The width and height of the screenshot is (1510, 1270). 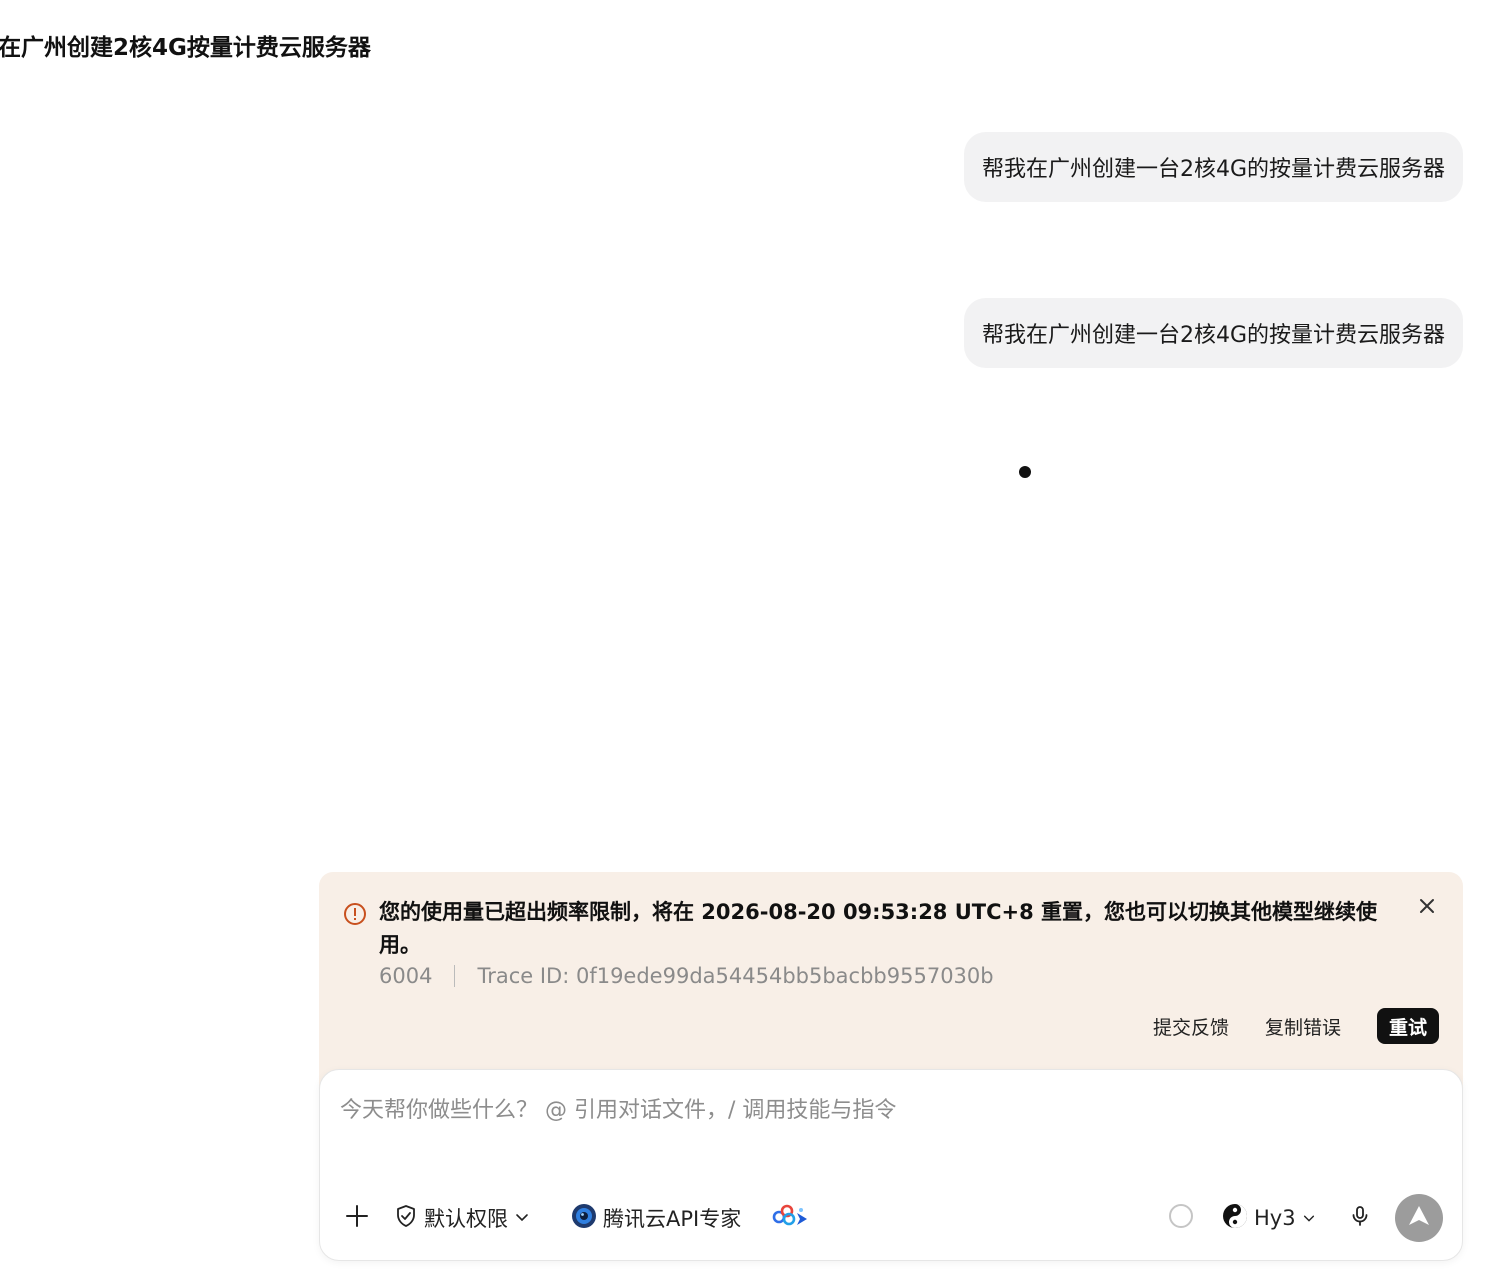 I want to click on status-toggle, so click(x=1181, y=1218).